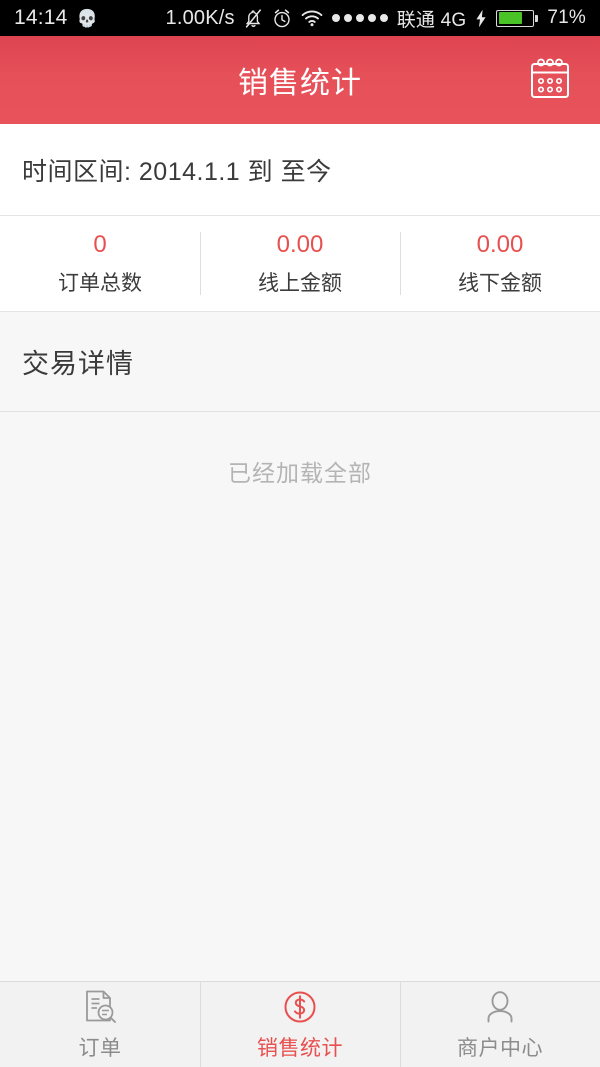  Describe the element at coordinates (100, 263) in the screenshot. I see `stat-total-orders: 0 订单总数` at that location.